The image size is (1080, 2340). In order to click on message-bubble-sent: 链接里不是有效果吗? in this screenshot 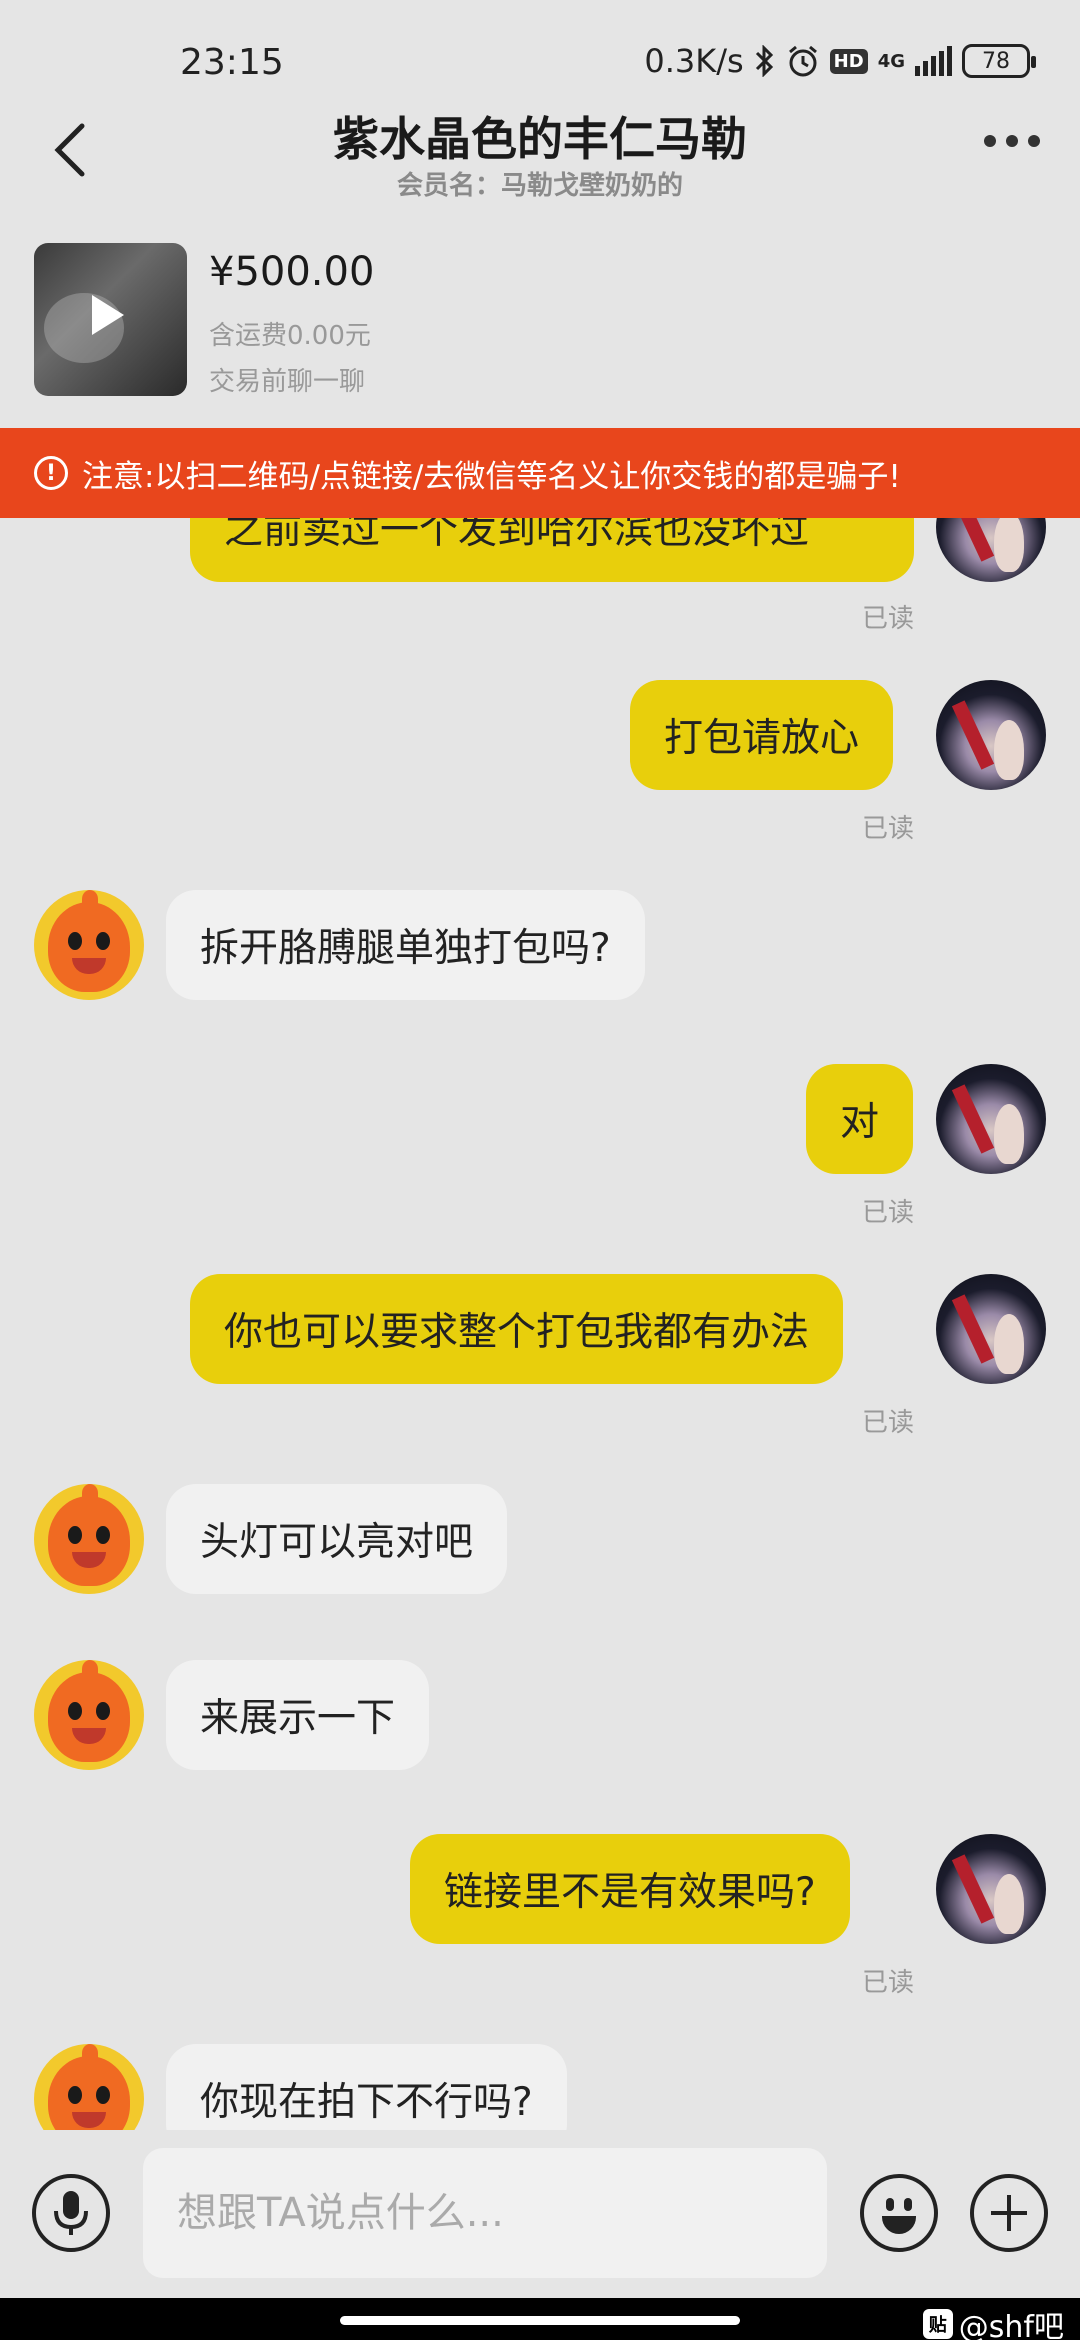, I will do `click(630, 1889)`.